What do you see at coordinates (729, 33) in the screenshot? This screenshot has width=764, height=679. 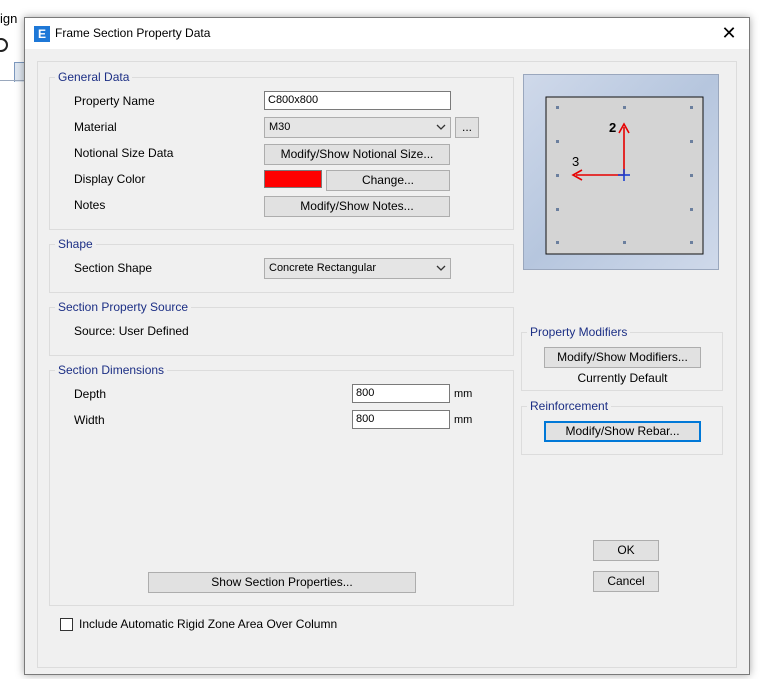 I see `close-icon: ✕` at bounding box center [729, 33].